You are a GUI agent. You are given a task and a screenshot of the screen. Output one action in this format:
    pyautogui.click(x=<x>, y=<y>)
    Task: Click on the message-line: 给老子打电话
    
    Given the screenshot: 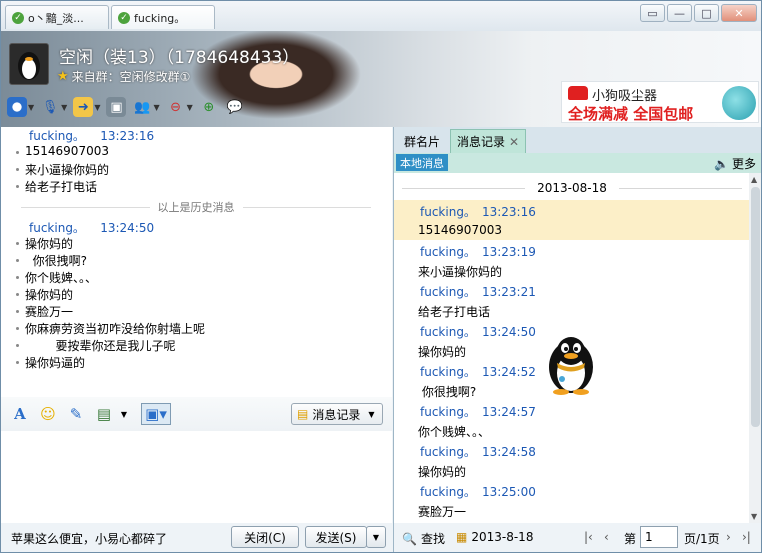 What is the action you would take?
    pyautogui.click(x=61, y=187)
    